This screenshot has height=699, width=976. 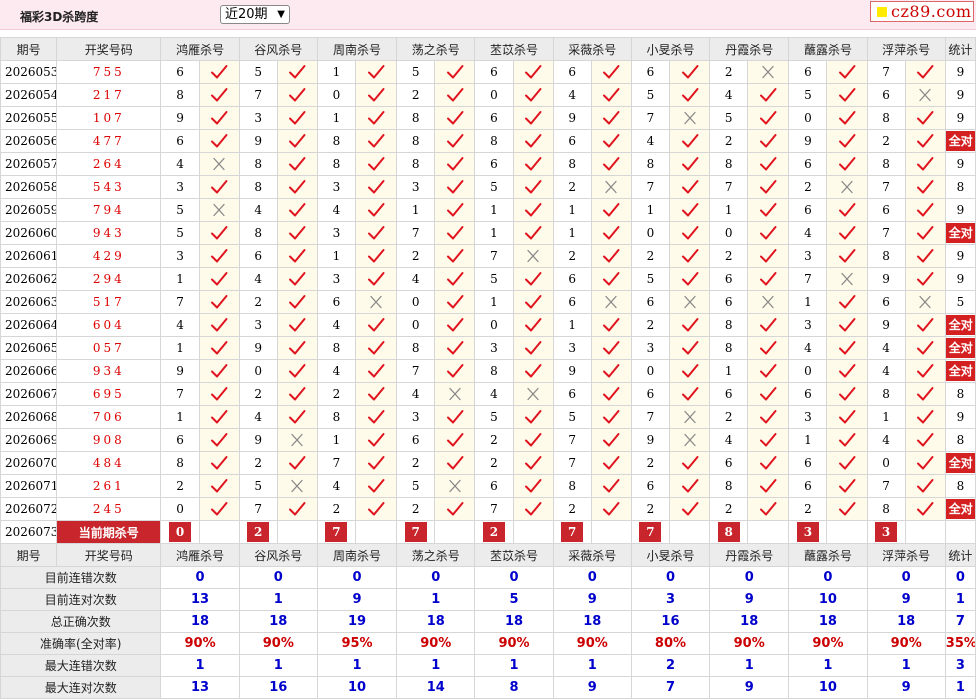 I want to click on draw-numbers-cell: 261, so click(x=109, y=486).